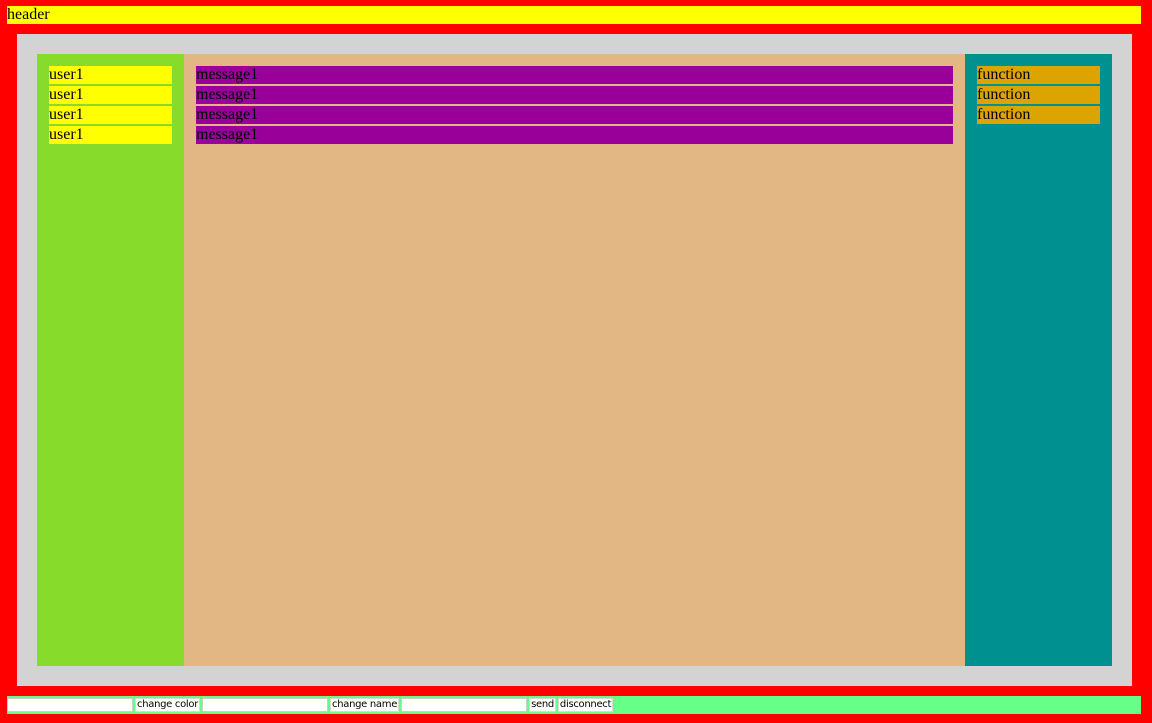  What do you see at coordinates (168, 705) in the screenshot?
I see `change-color-button: change color` at bounding box center [168, 705].